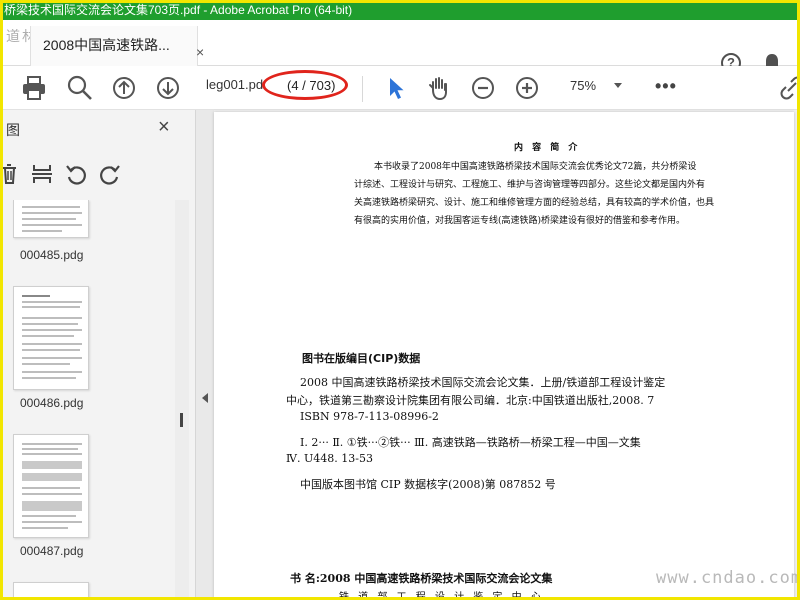  I want to click on zoom-in-icon, so click(527, 88).